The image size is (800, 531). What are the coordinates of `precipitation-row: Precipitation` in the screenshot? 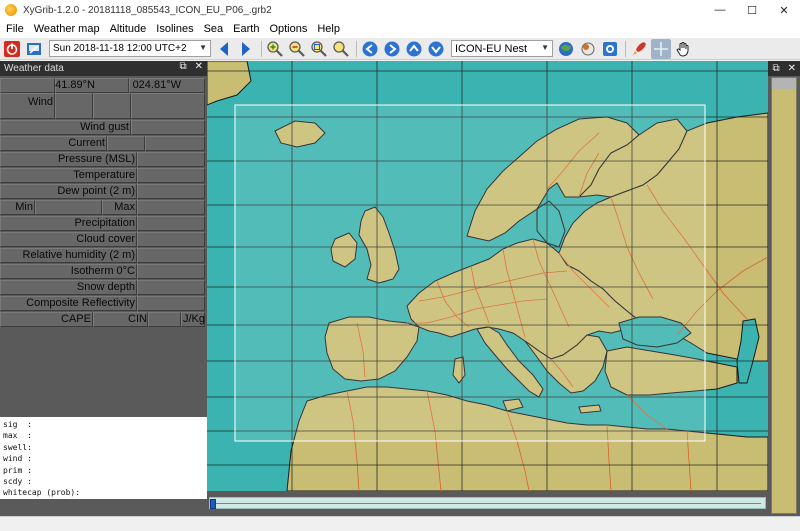 It's located at (103, 223).